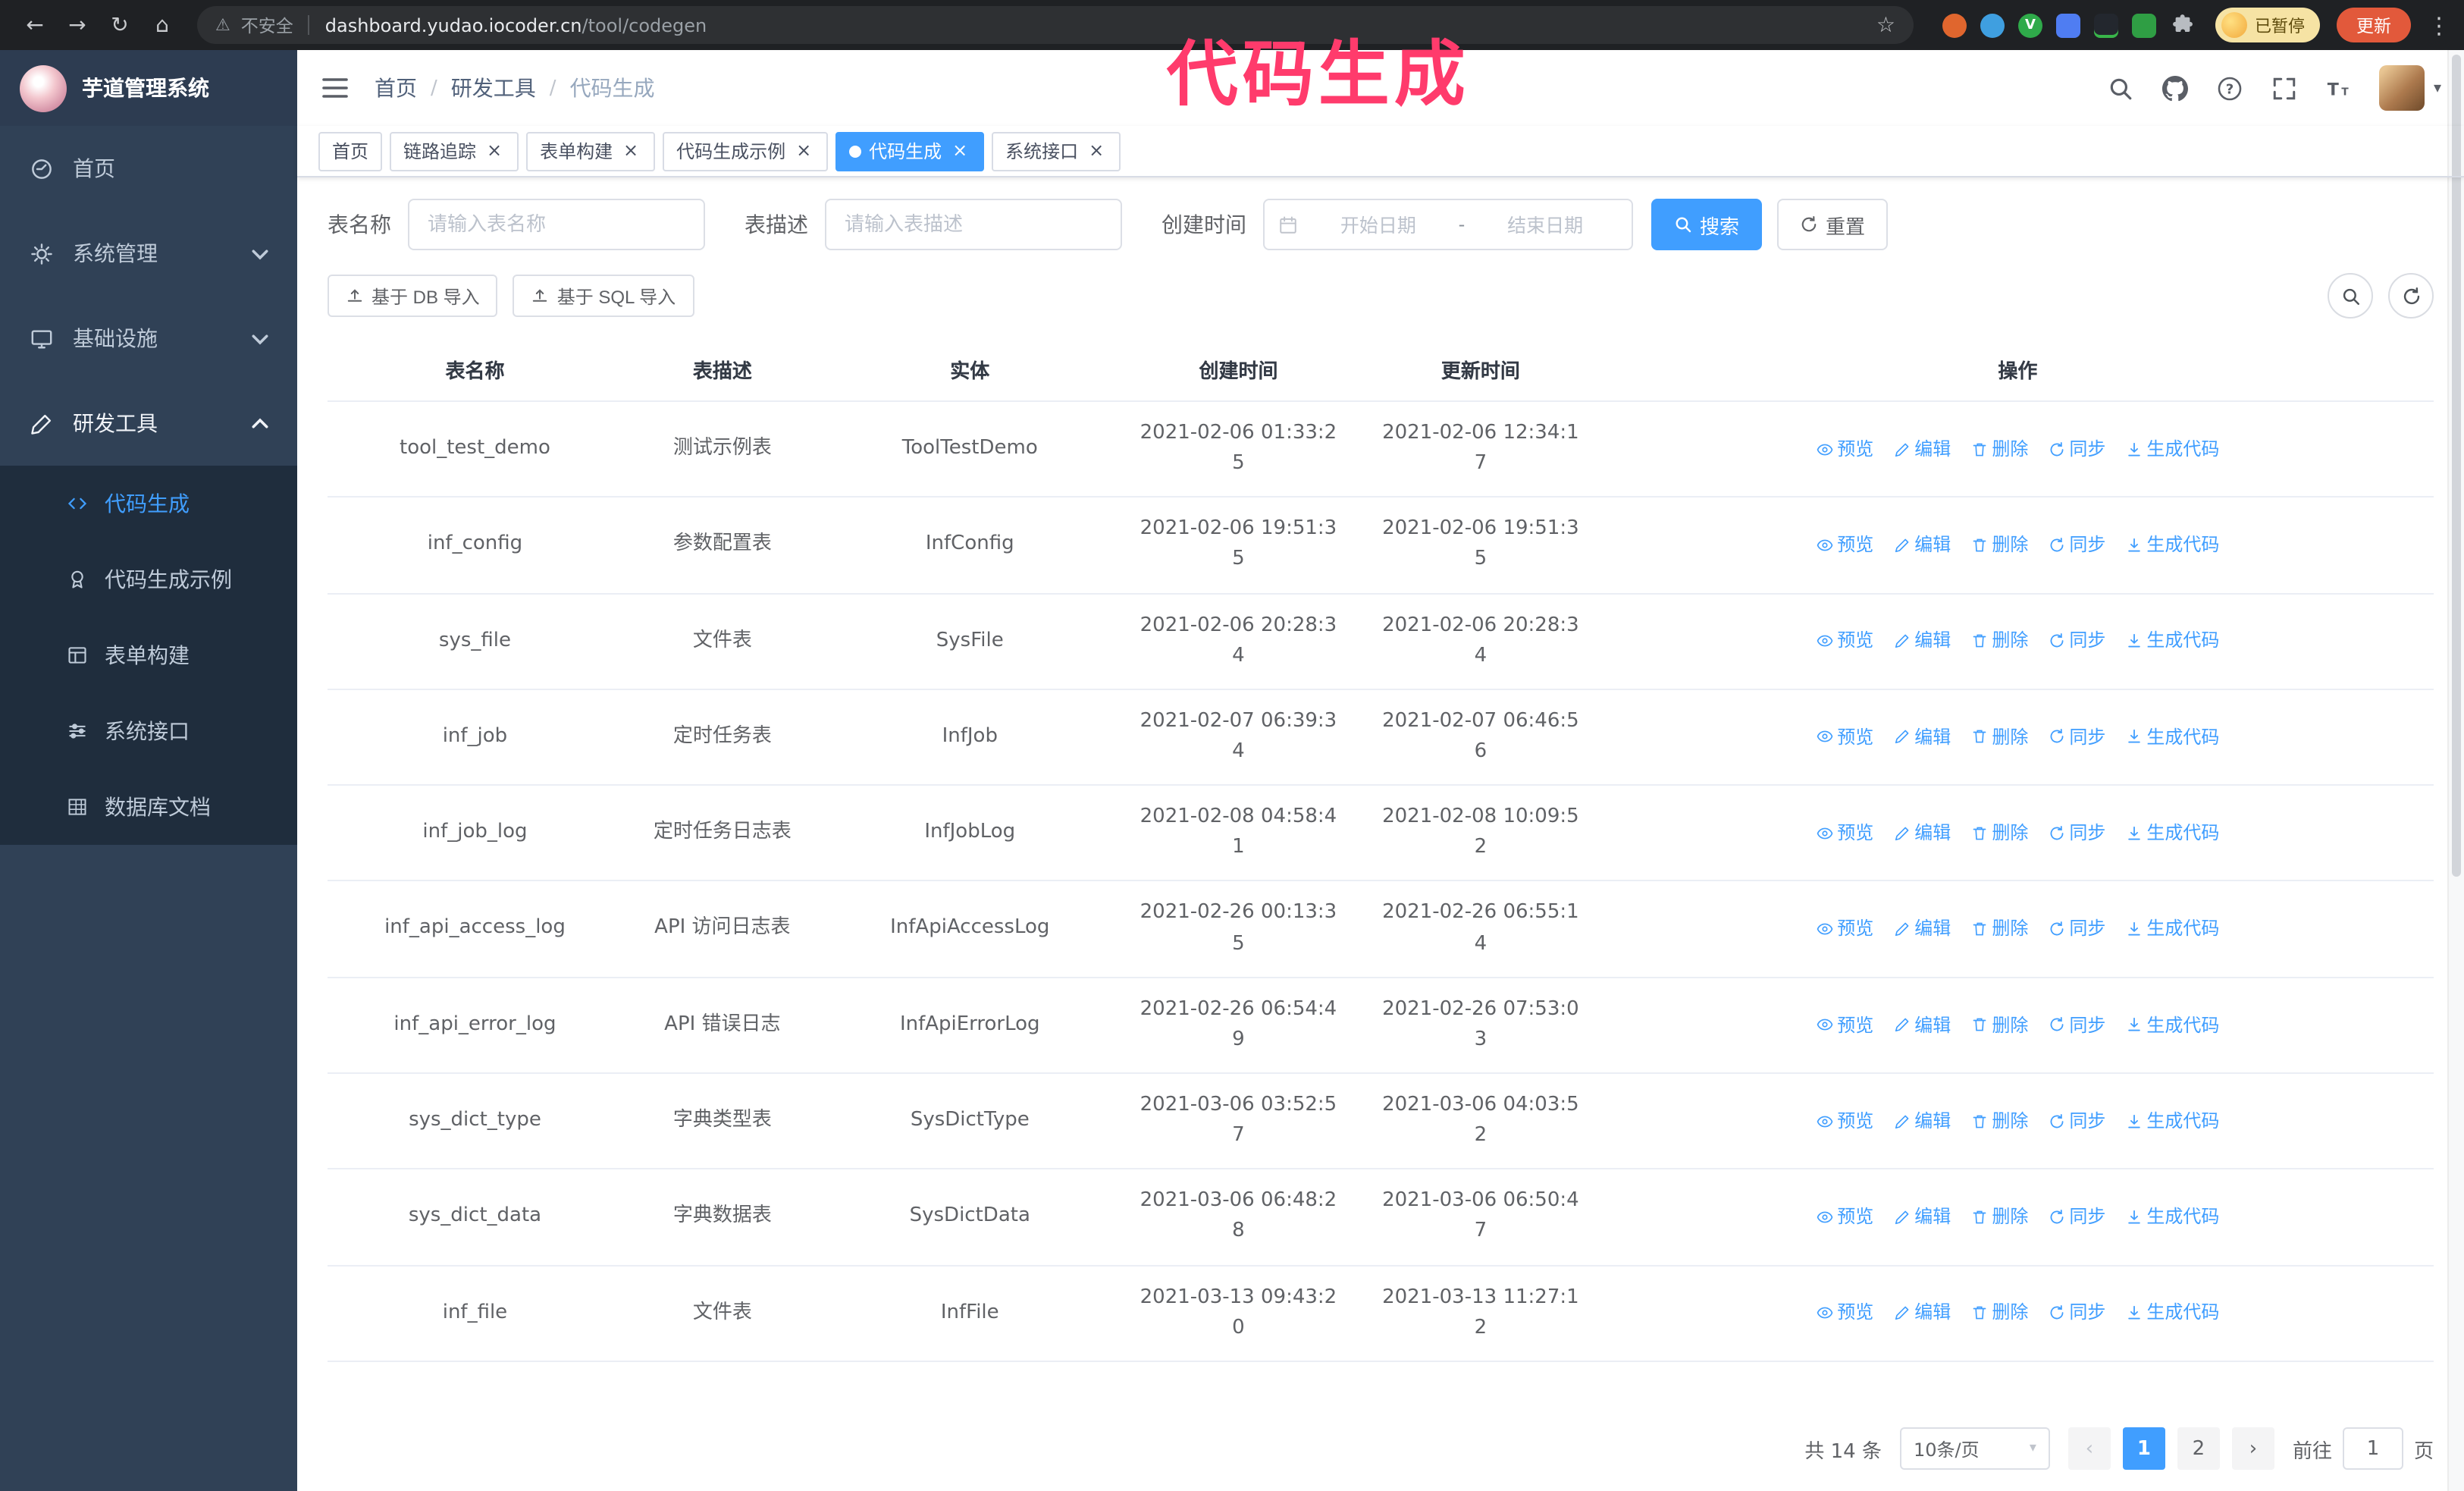 The image size is (2464, 1491). I want to click on toggle-search-button, so click(2350, 296).